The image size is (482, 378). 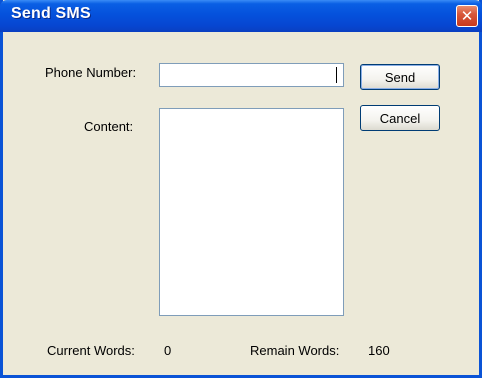 I want to click on close-icon: ✕, so click(x=467, y=16).